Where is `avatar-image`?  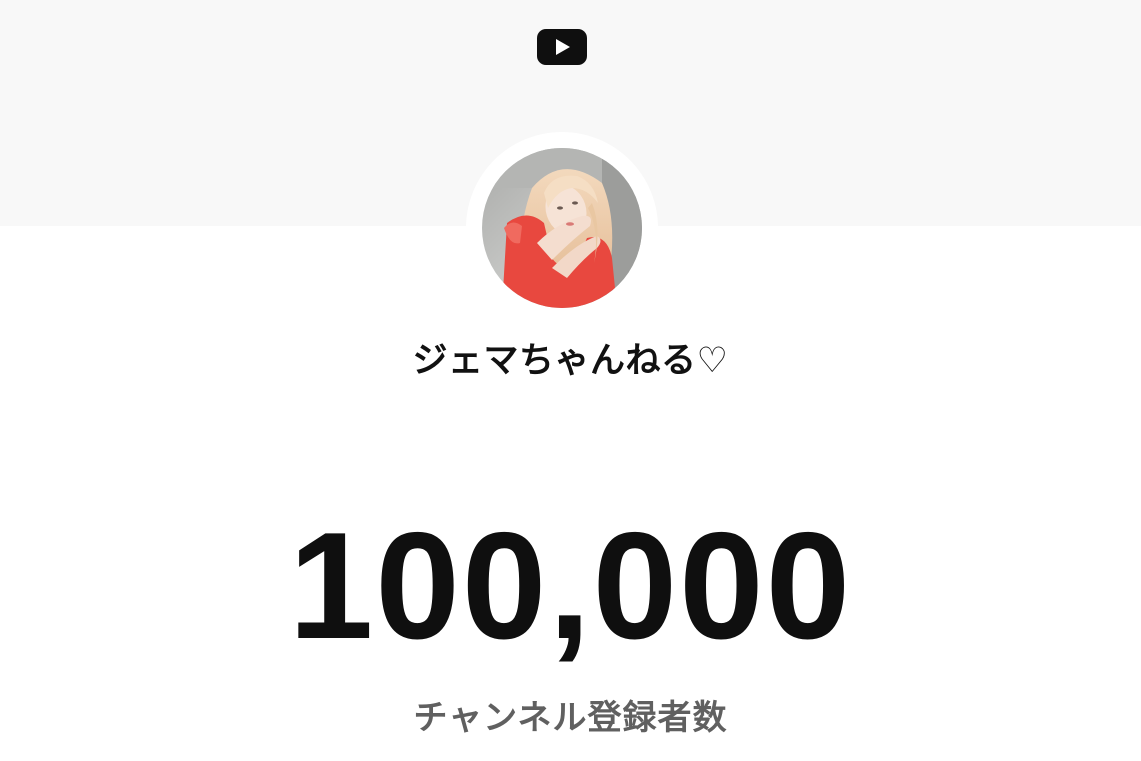 avatar-image is located at coordinates (562, 228).